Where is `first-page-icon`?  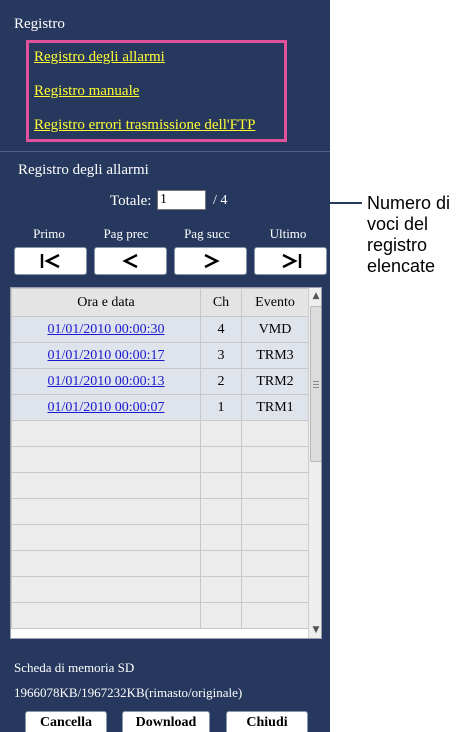
first-page-icon is located at coordinates (50, 261).